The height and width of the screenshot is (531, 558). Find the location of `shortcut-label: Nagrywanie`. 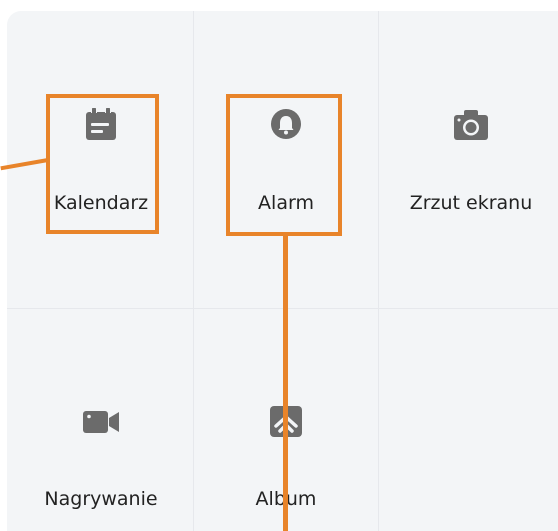

shortcut-label: Nagrywanie is located at coordinates (101, 499).